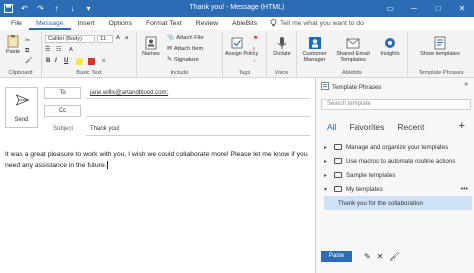 The height and width of the screenshot is (273, 474). I want to click on close-button: ✕, so click(462, 8).